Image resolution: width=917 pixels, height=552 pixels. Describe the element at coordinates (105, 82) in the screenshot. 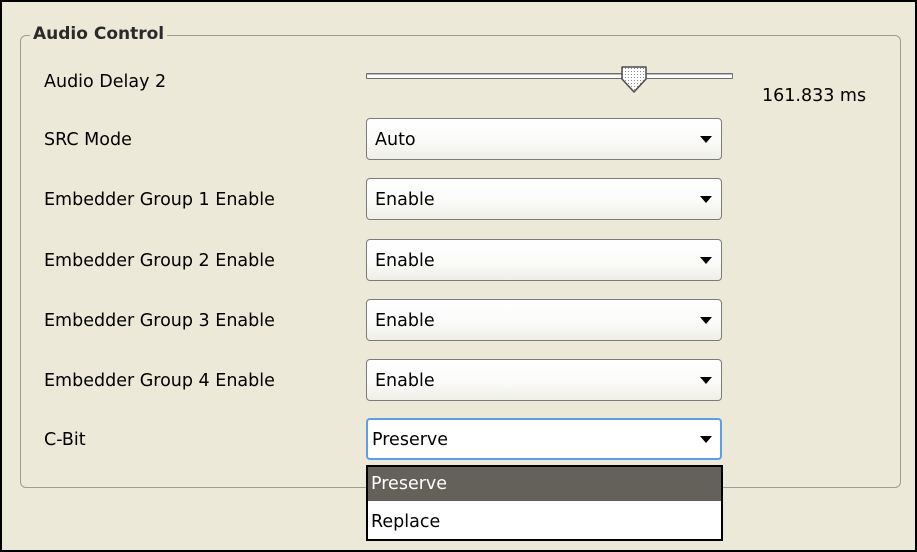

I see `audio-delay-label: Audio Delay 2` at that location.